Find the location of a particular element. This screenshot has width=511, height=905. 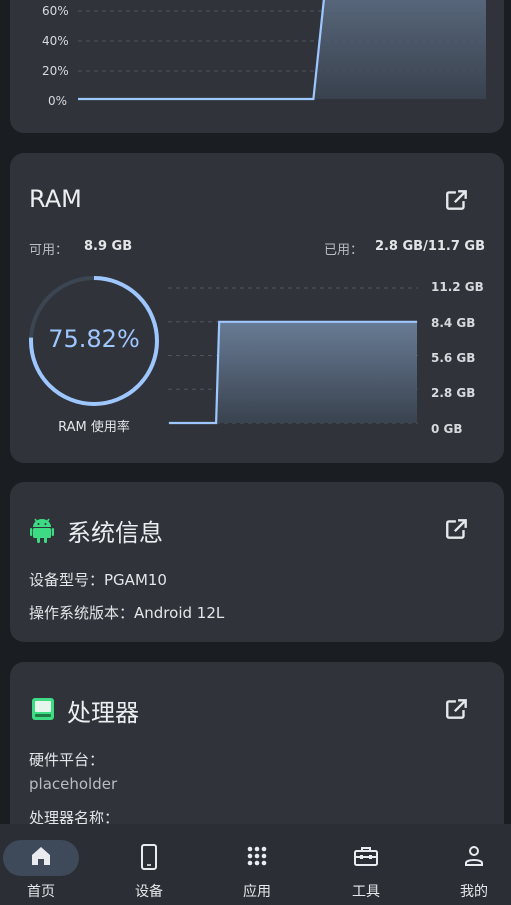

nav-label-device: 设备 is located at coordinates (149, 892).